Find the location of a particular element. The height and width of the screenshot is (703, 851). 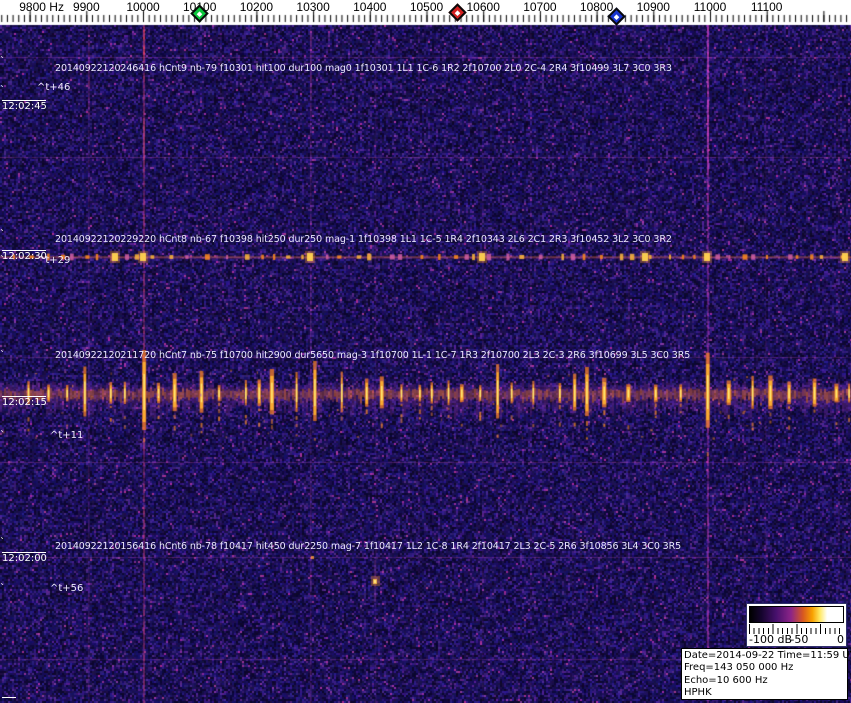

freq-tick-label: 11000 is located at coordinates (710, 7).